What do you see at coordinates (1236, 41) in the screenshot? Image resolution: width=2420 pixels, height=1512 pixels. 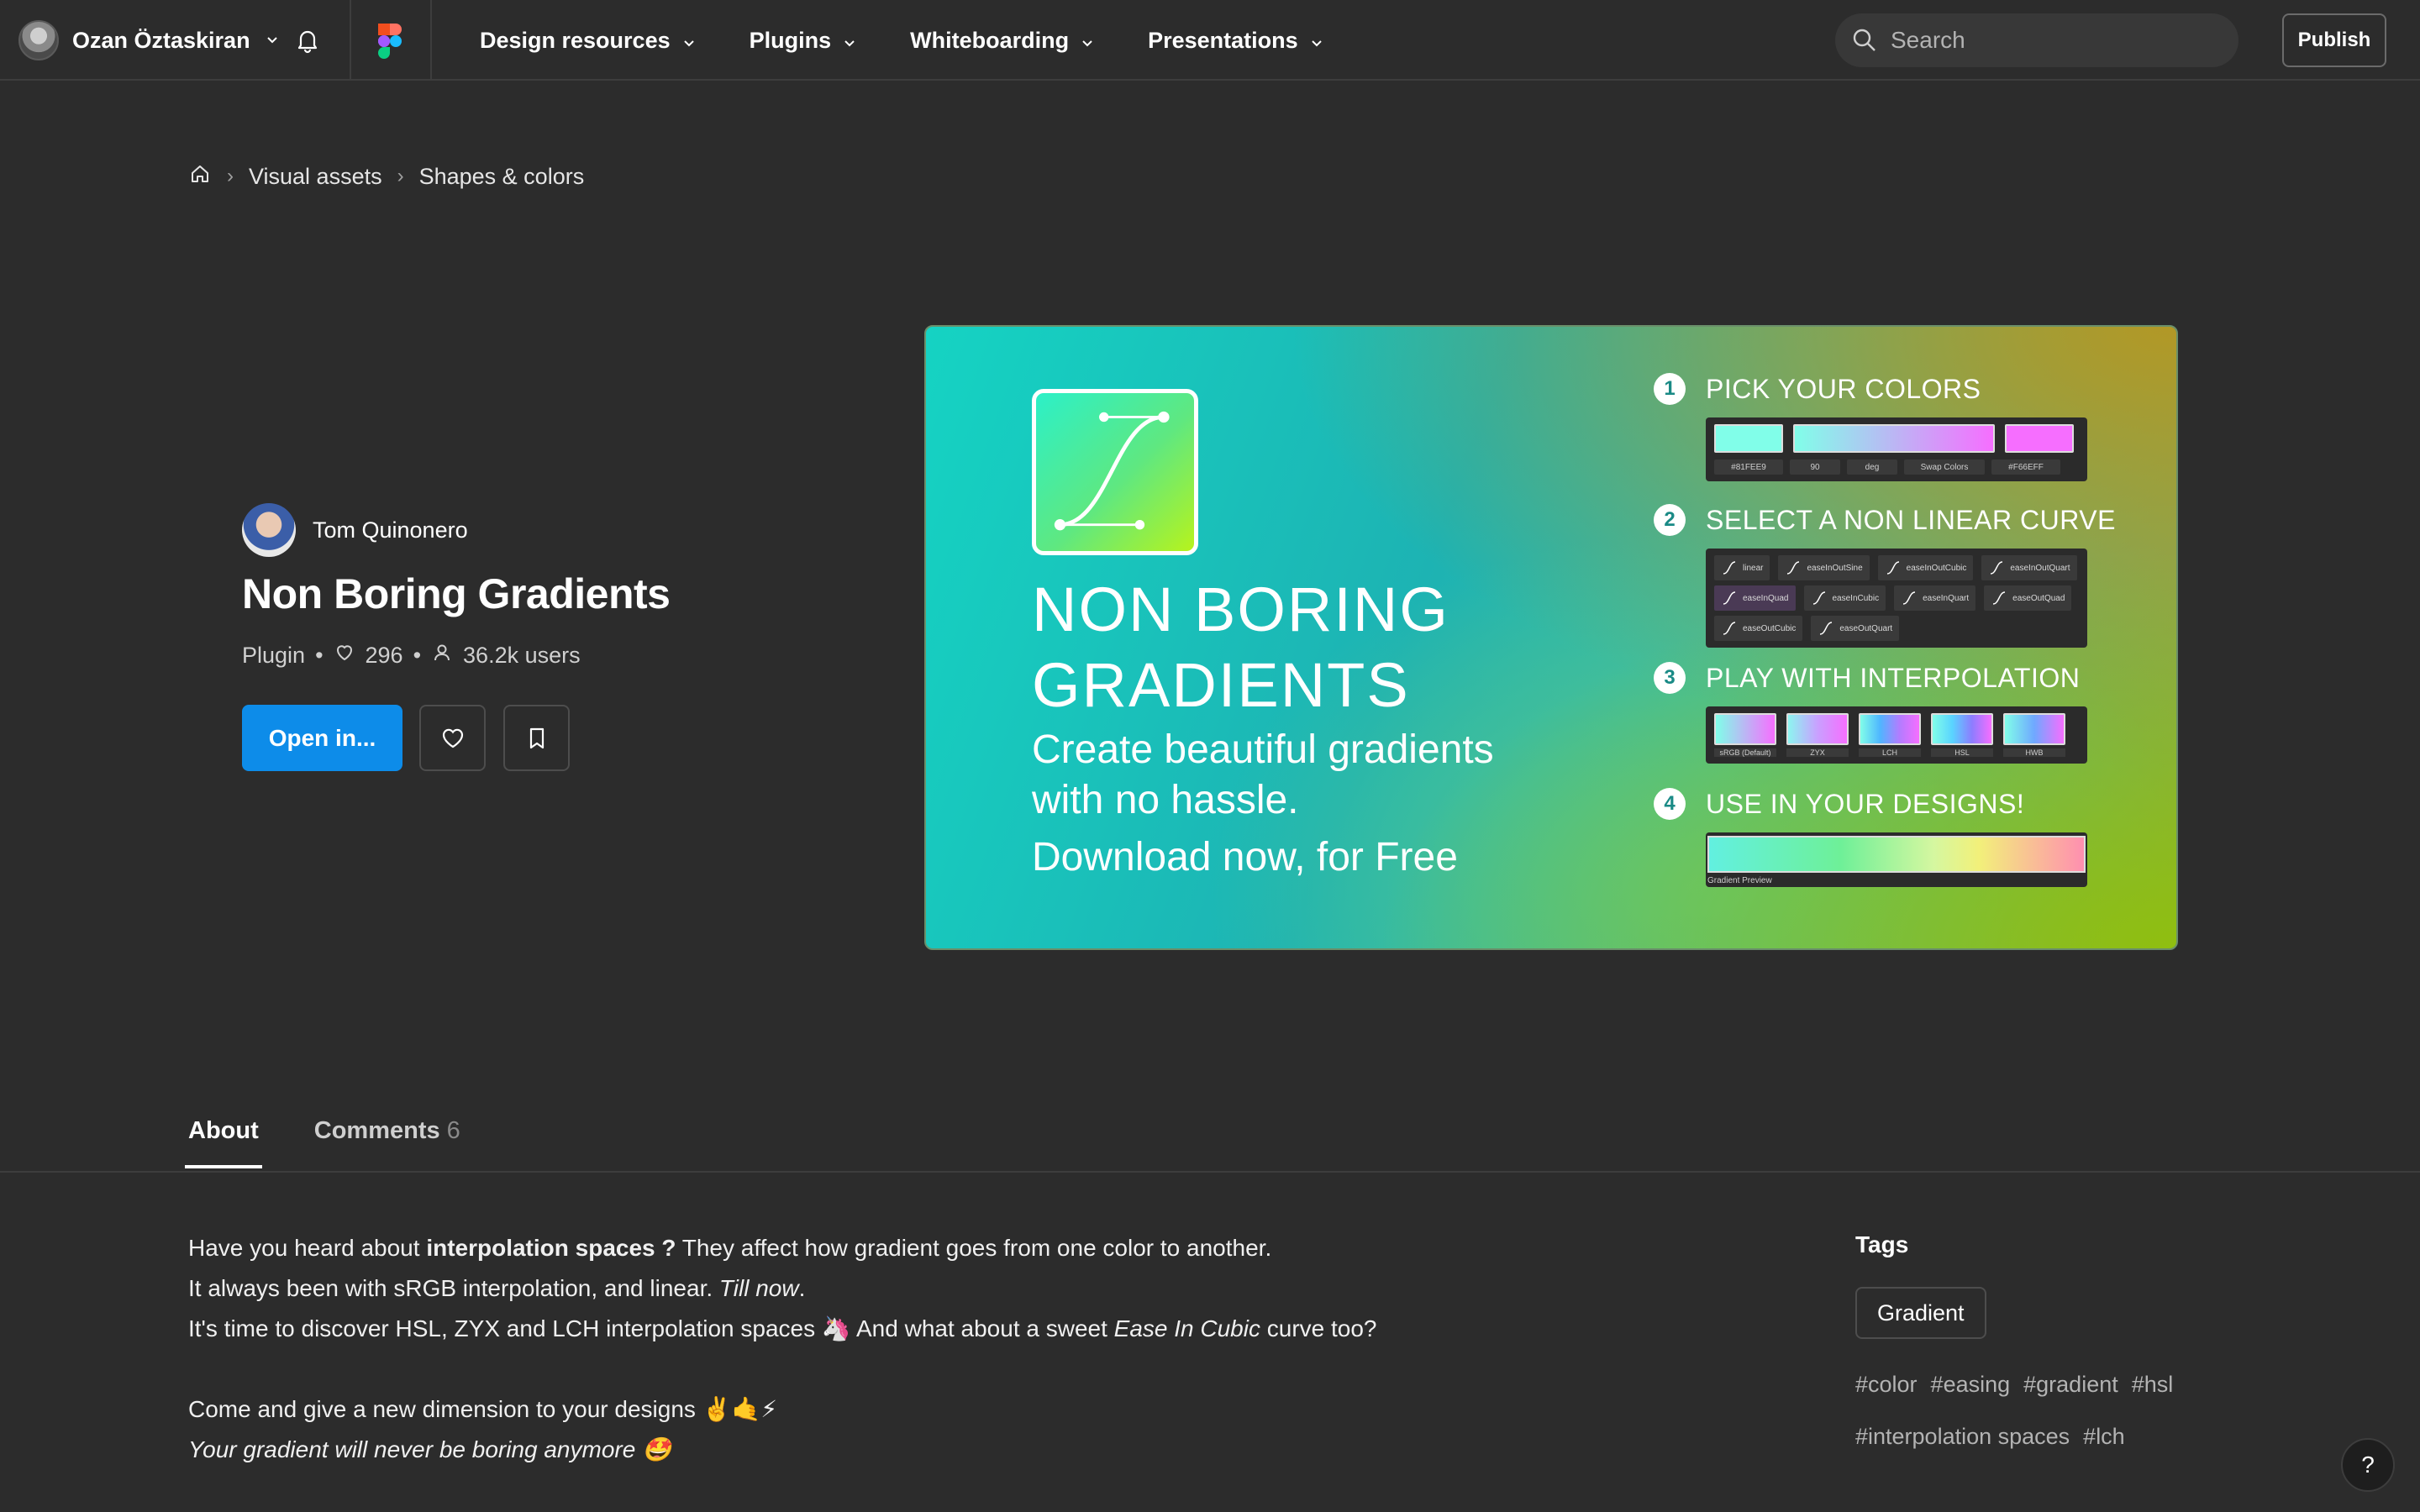 I see `nav-presentations: Presentations` at bounding box center [1236, 41].